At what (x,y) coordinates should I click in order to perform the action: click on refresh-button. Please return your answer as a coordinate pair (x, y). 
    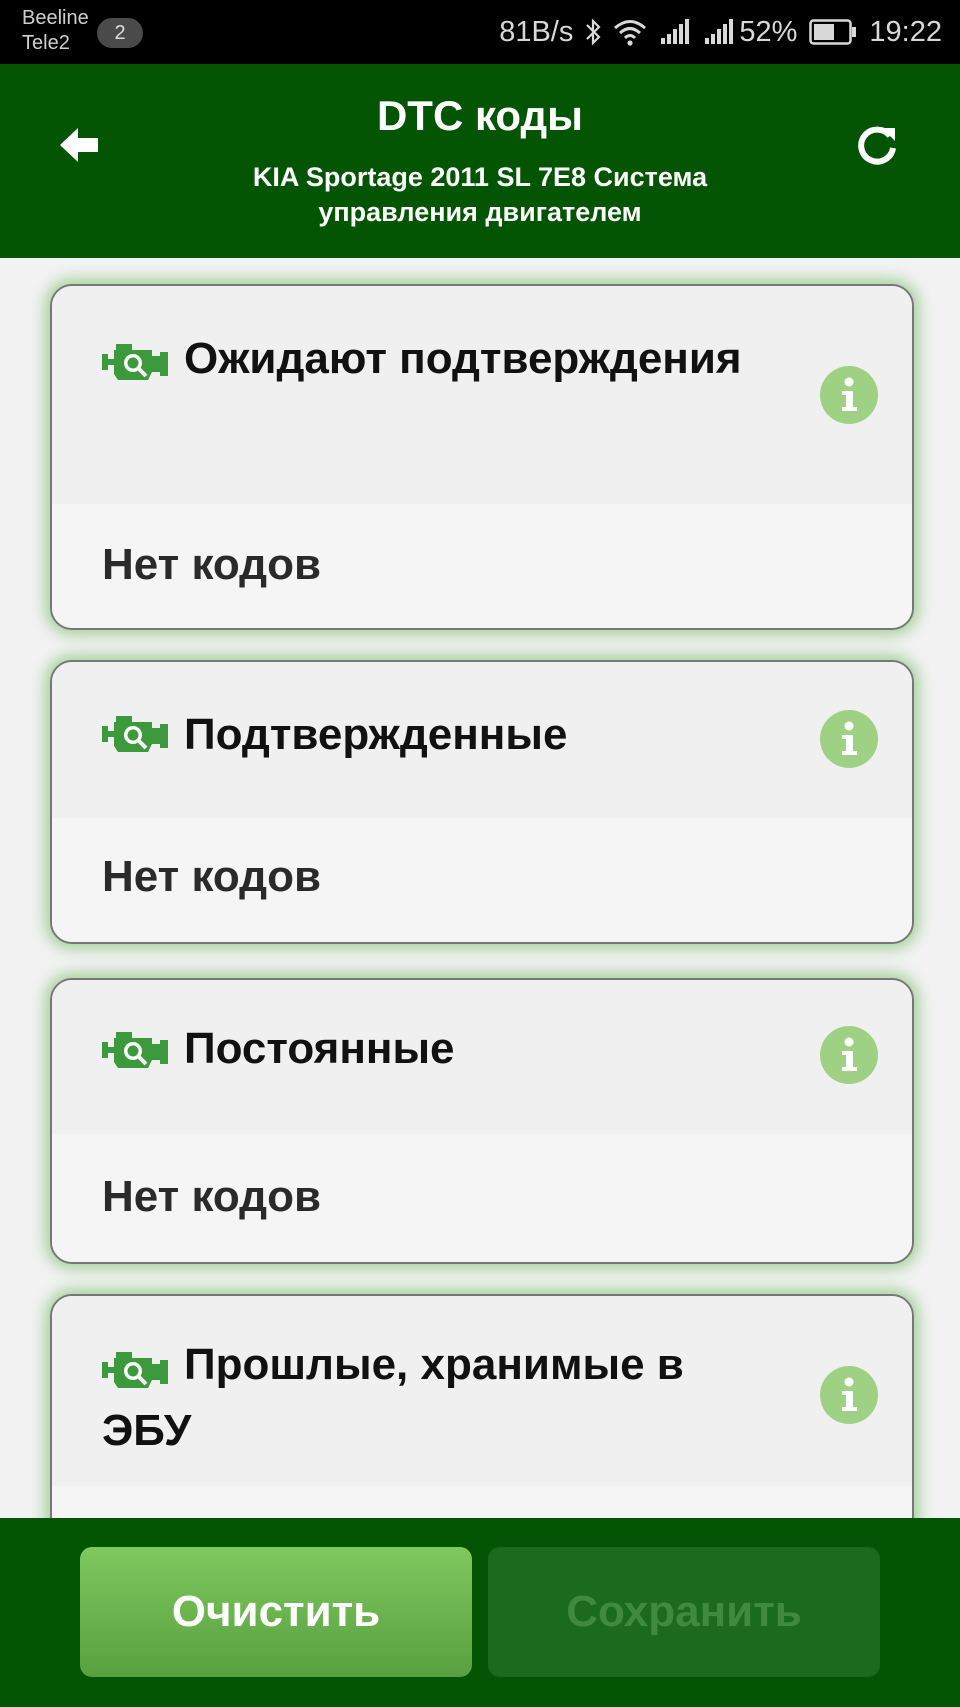
    Looking at the image, I should click on (877, 145).